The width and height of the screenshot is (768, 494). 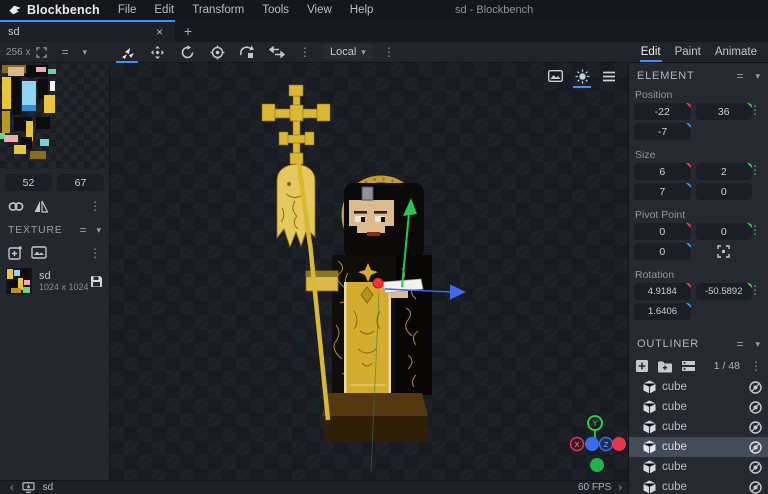 I want to click on transform-space-value: Local, so click(x=343, y=52).